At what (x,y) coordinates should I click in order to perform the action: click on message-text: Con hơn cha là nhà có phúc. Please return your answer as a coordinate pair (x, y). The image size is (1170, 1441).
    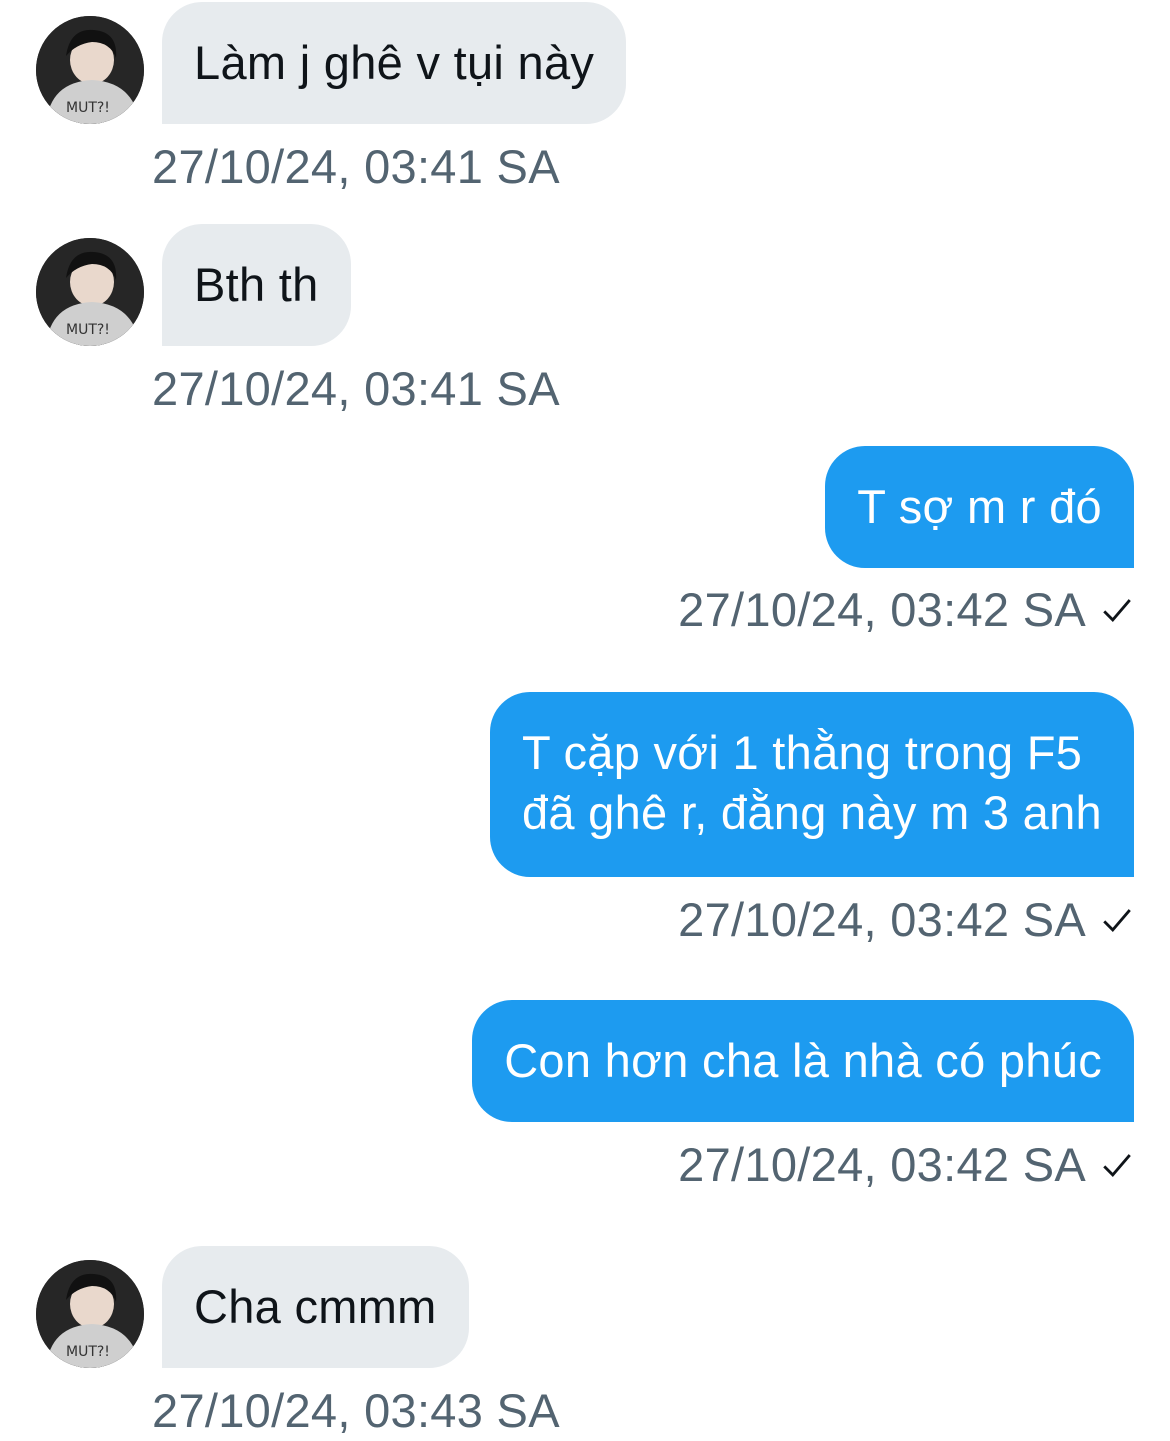
    Looking at the image, I should click on (803, 1060).